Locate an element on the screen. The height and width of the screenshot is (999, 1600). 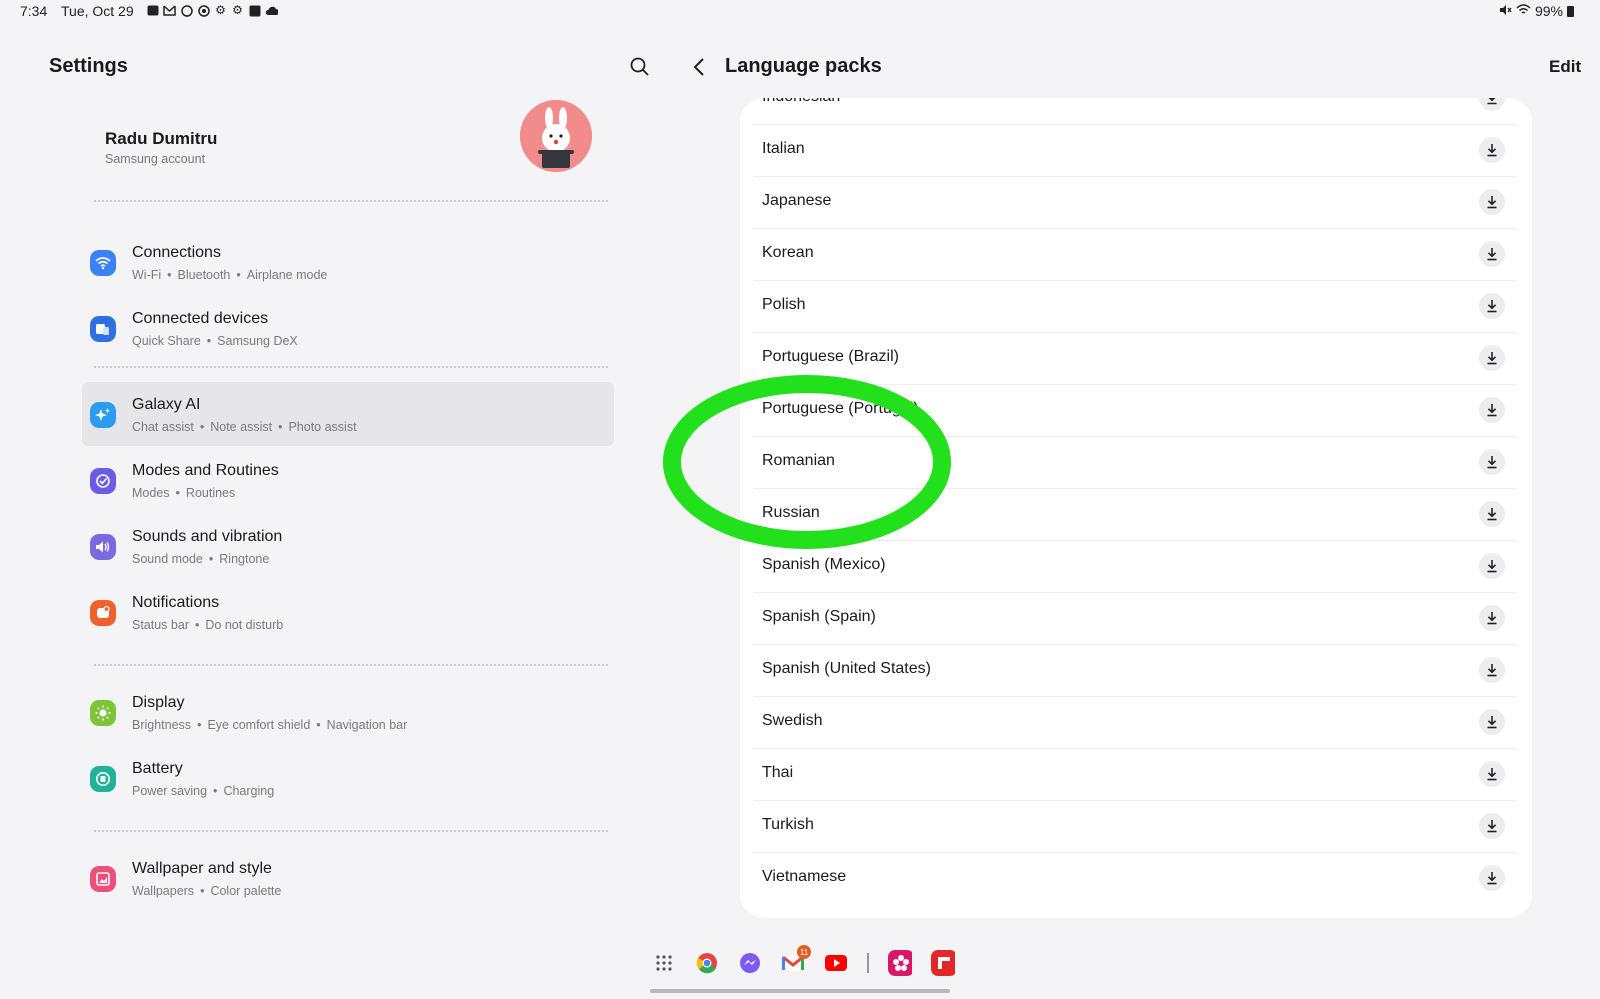
settings-item-sounds-and-vibration: Sounds and vibration Sound mode • Ringtone is located at coordinates (348, 546).